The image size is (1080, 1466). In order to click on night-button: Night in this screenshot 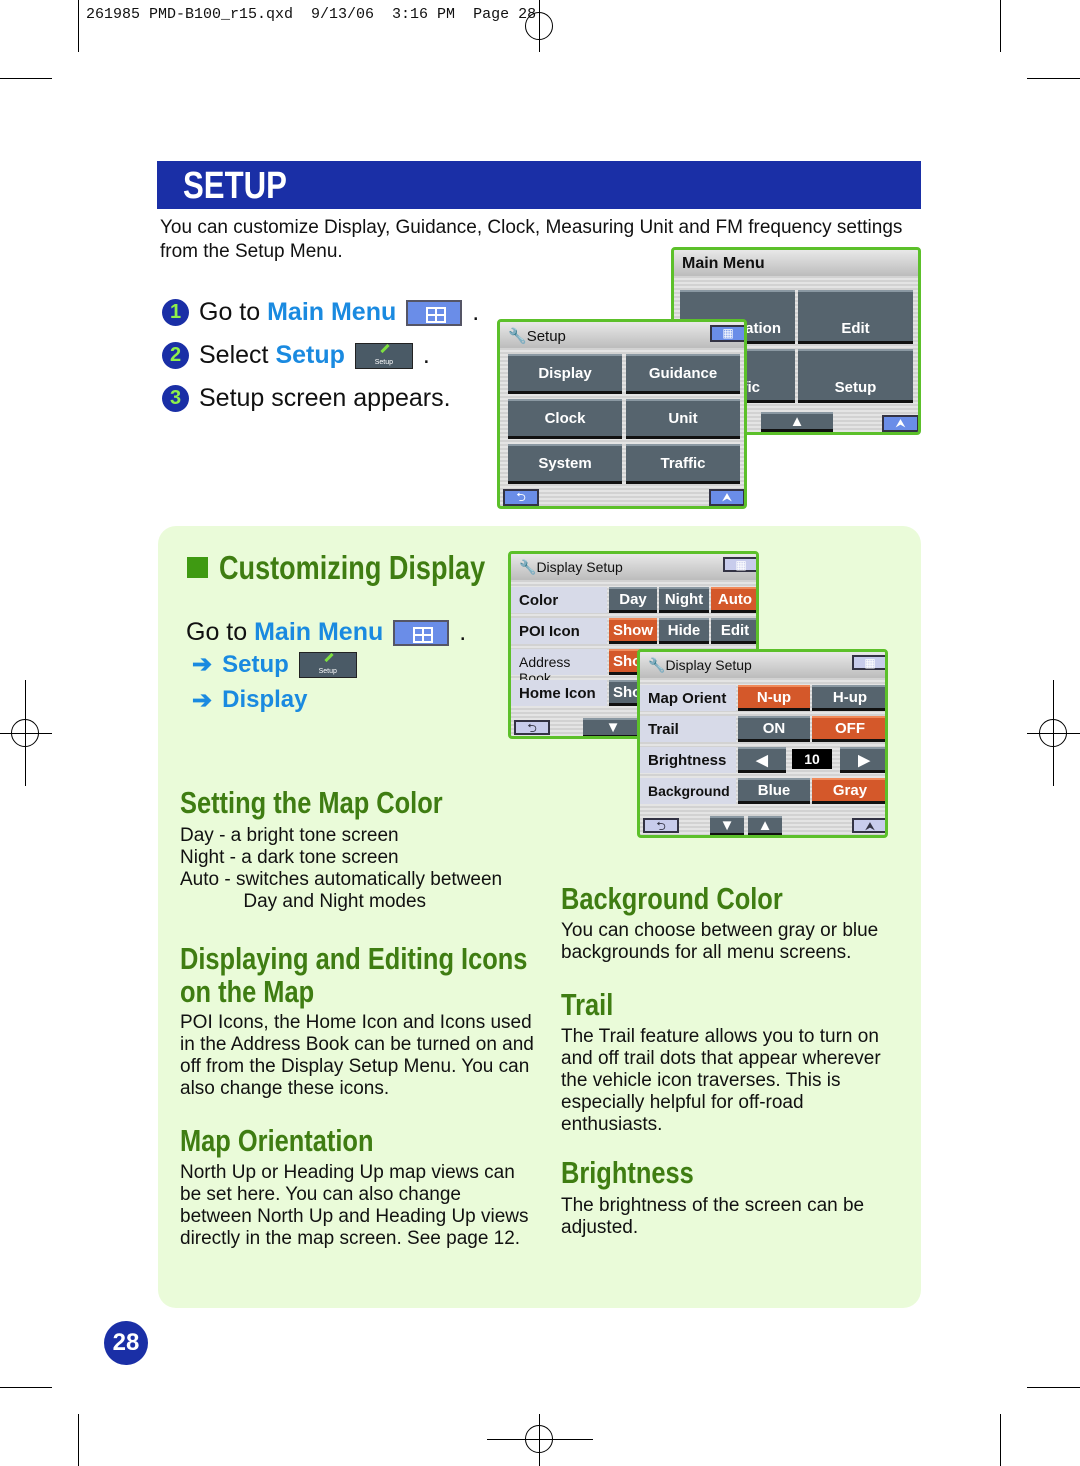, I will do `click(684, 600)`.